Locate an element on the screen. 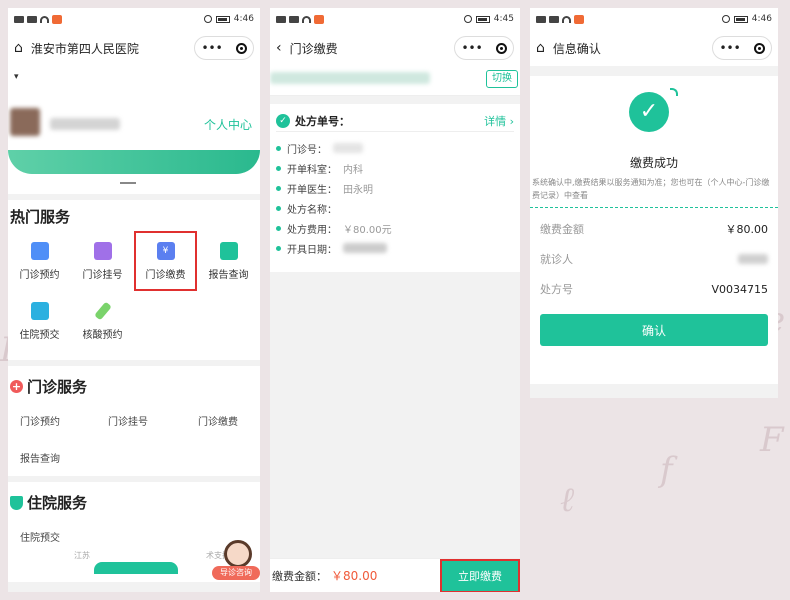 The height and width of the screenshot is (600, 790). field-row: 开具日期： is located at coordinates (395, 248).